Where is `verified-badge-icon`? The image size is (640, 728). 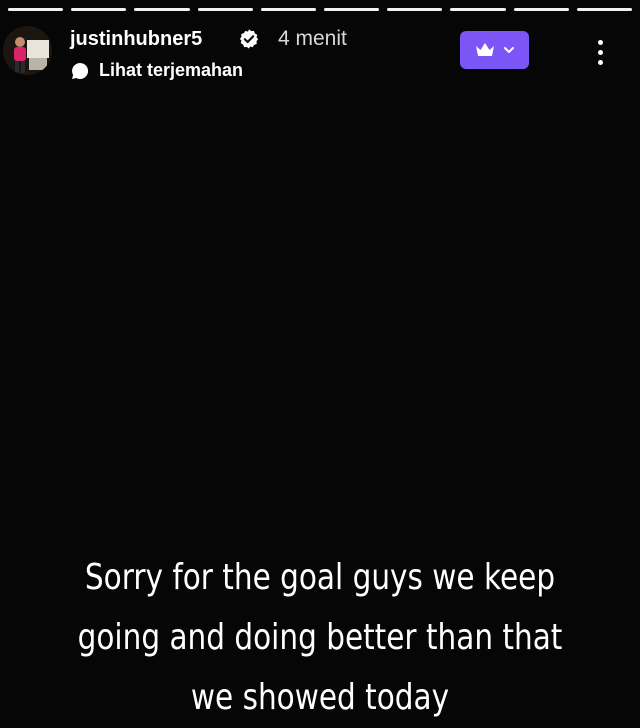
verified-badge-icon is located at coordinates (249, 39).